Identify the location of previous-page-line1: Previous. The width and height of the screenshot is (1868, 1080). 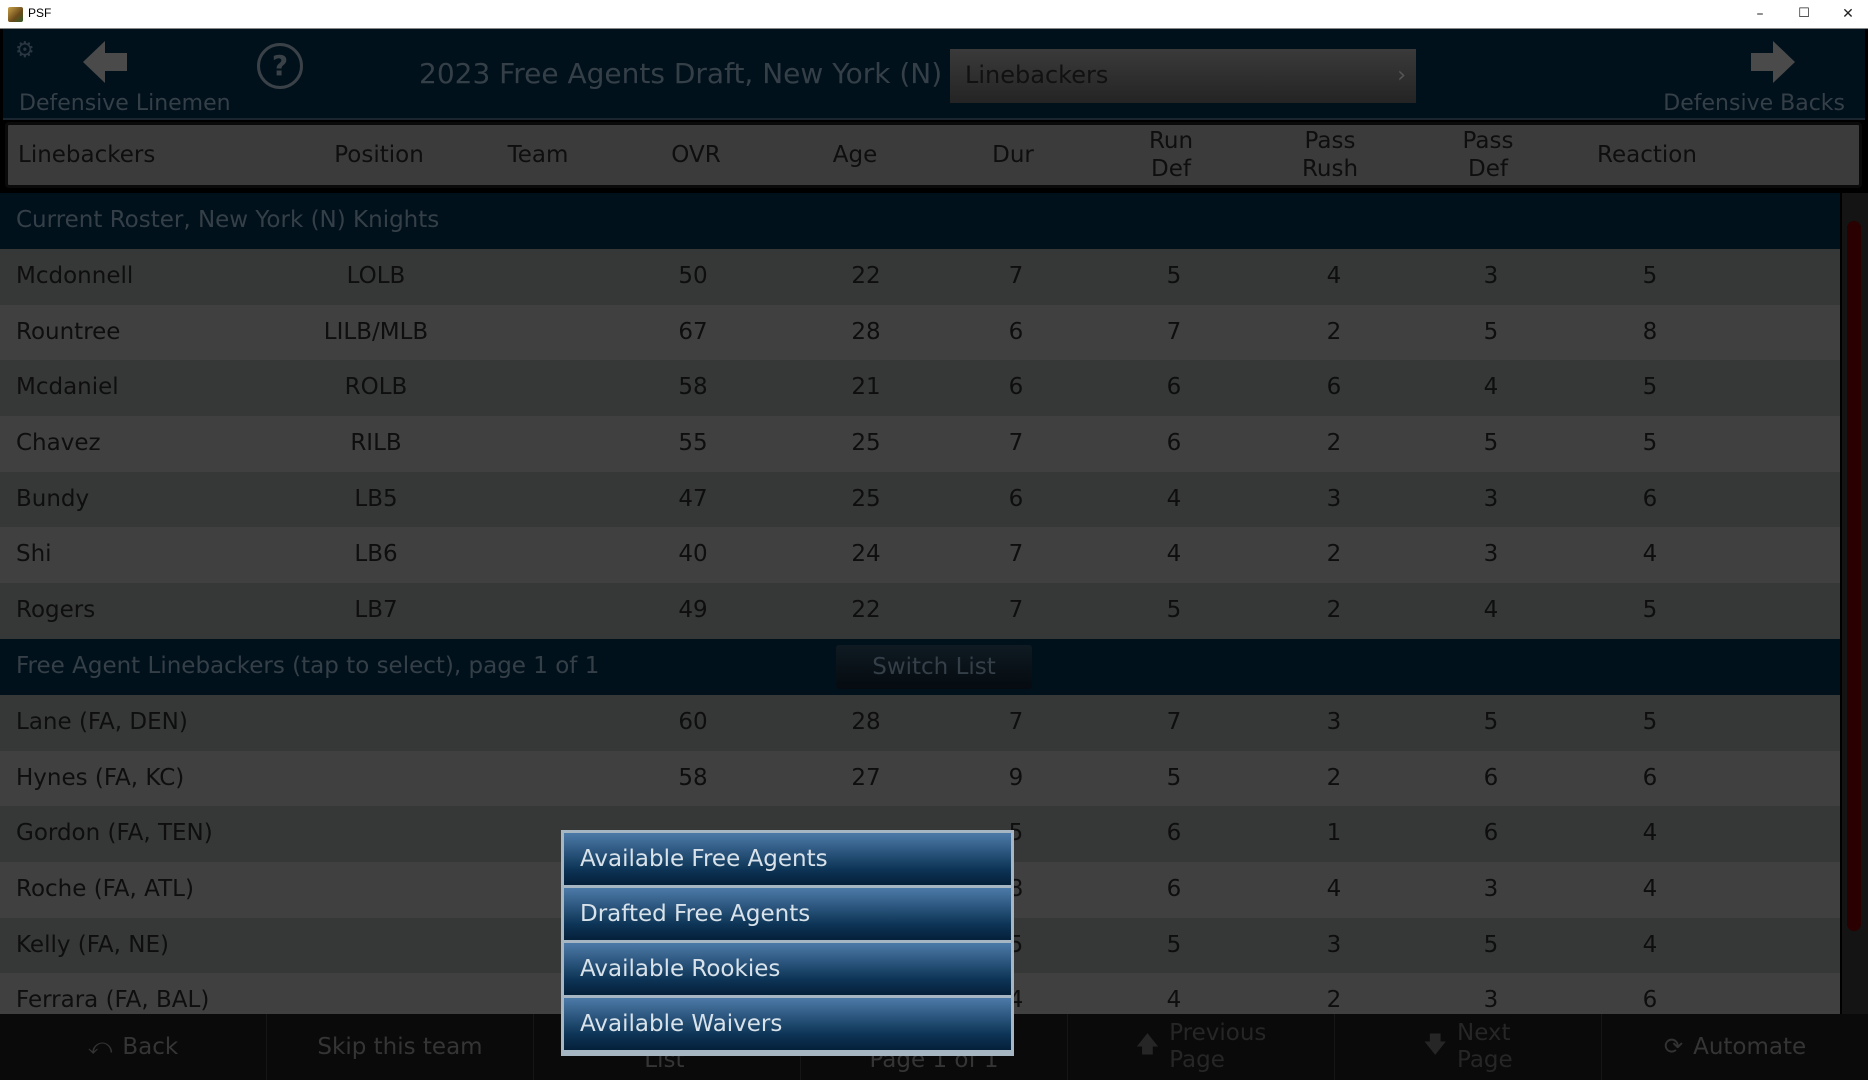
(1218, 1033).